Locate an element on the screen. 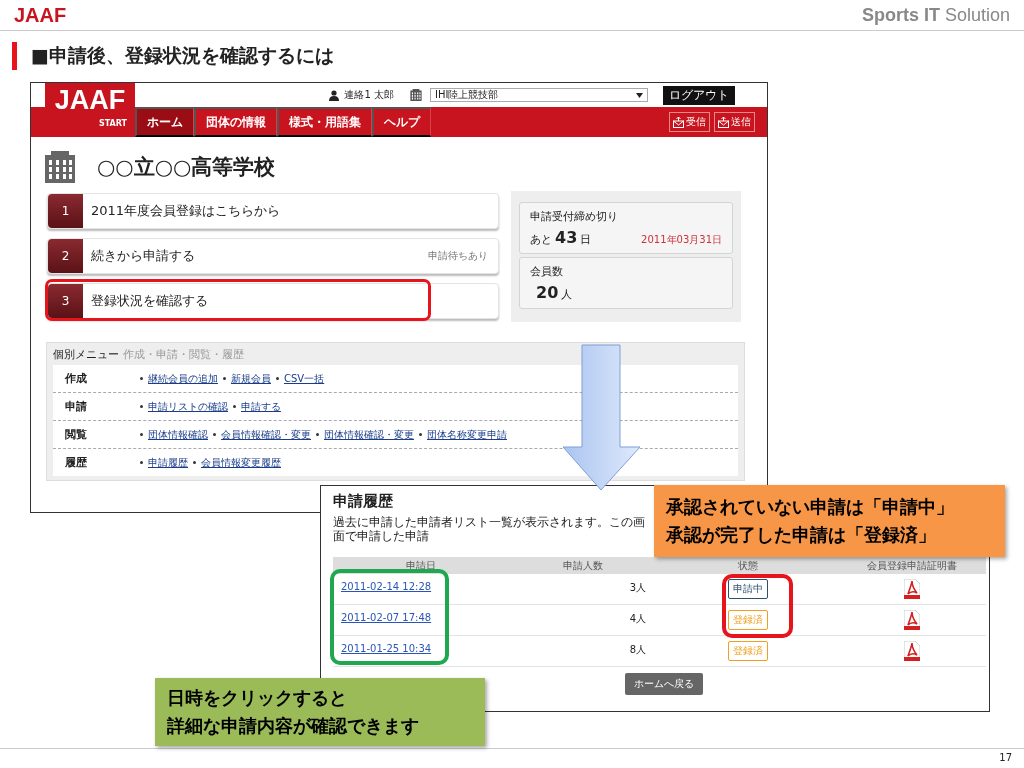 The width and height of the screenshot is (1024, 768). school-name: ○○立○○高等学校 is located at coordinates (186, 167).